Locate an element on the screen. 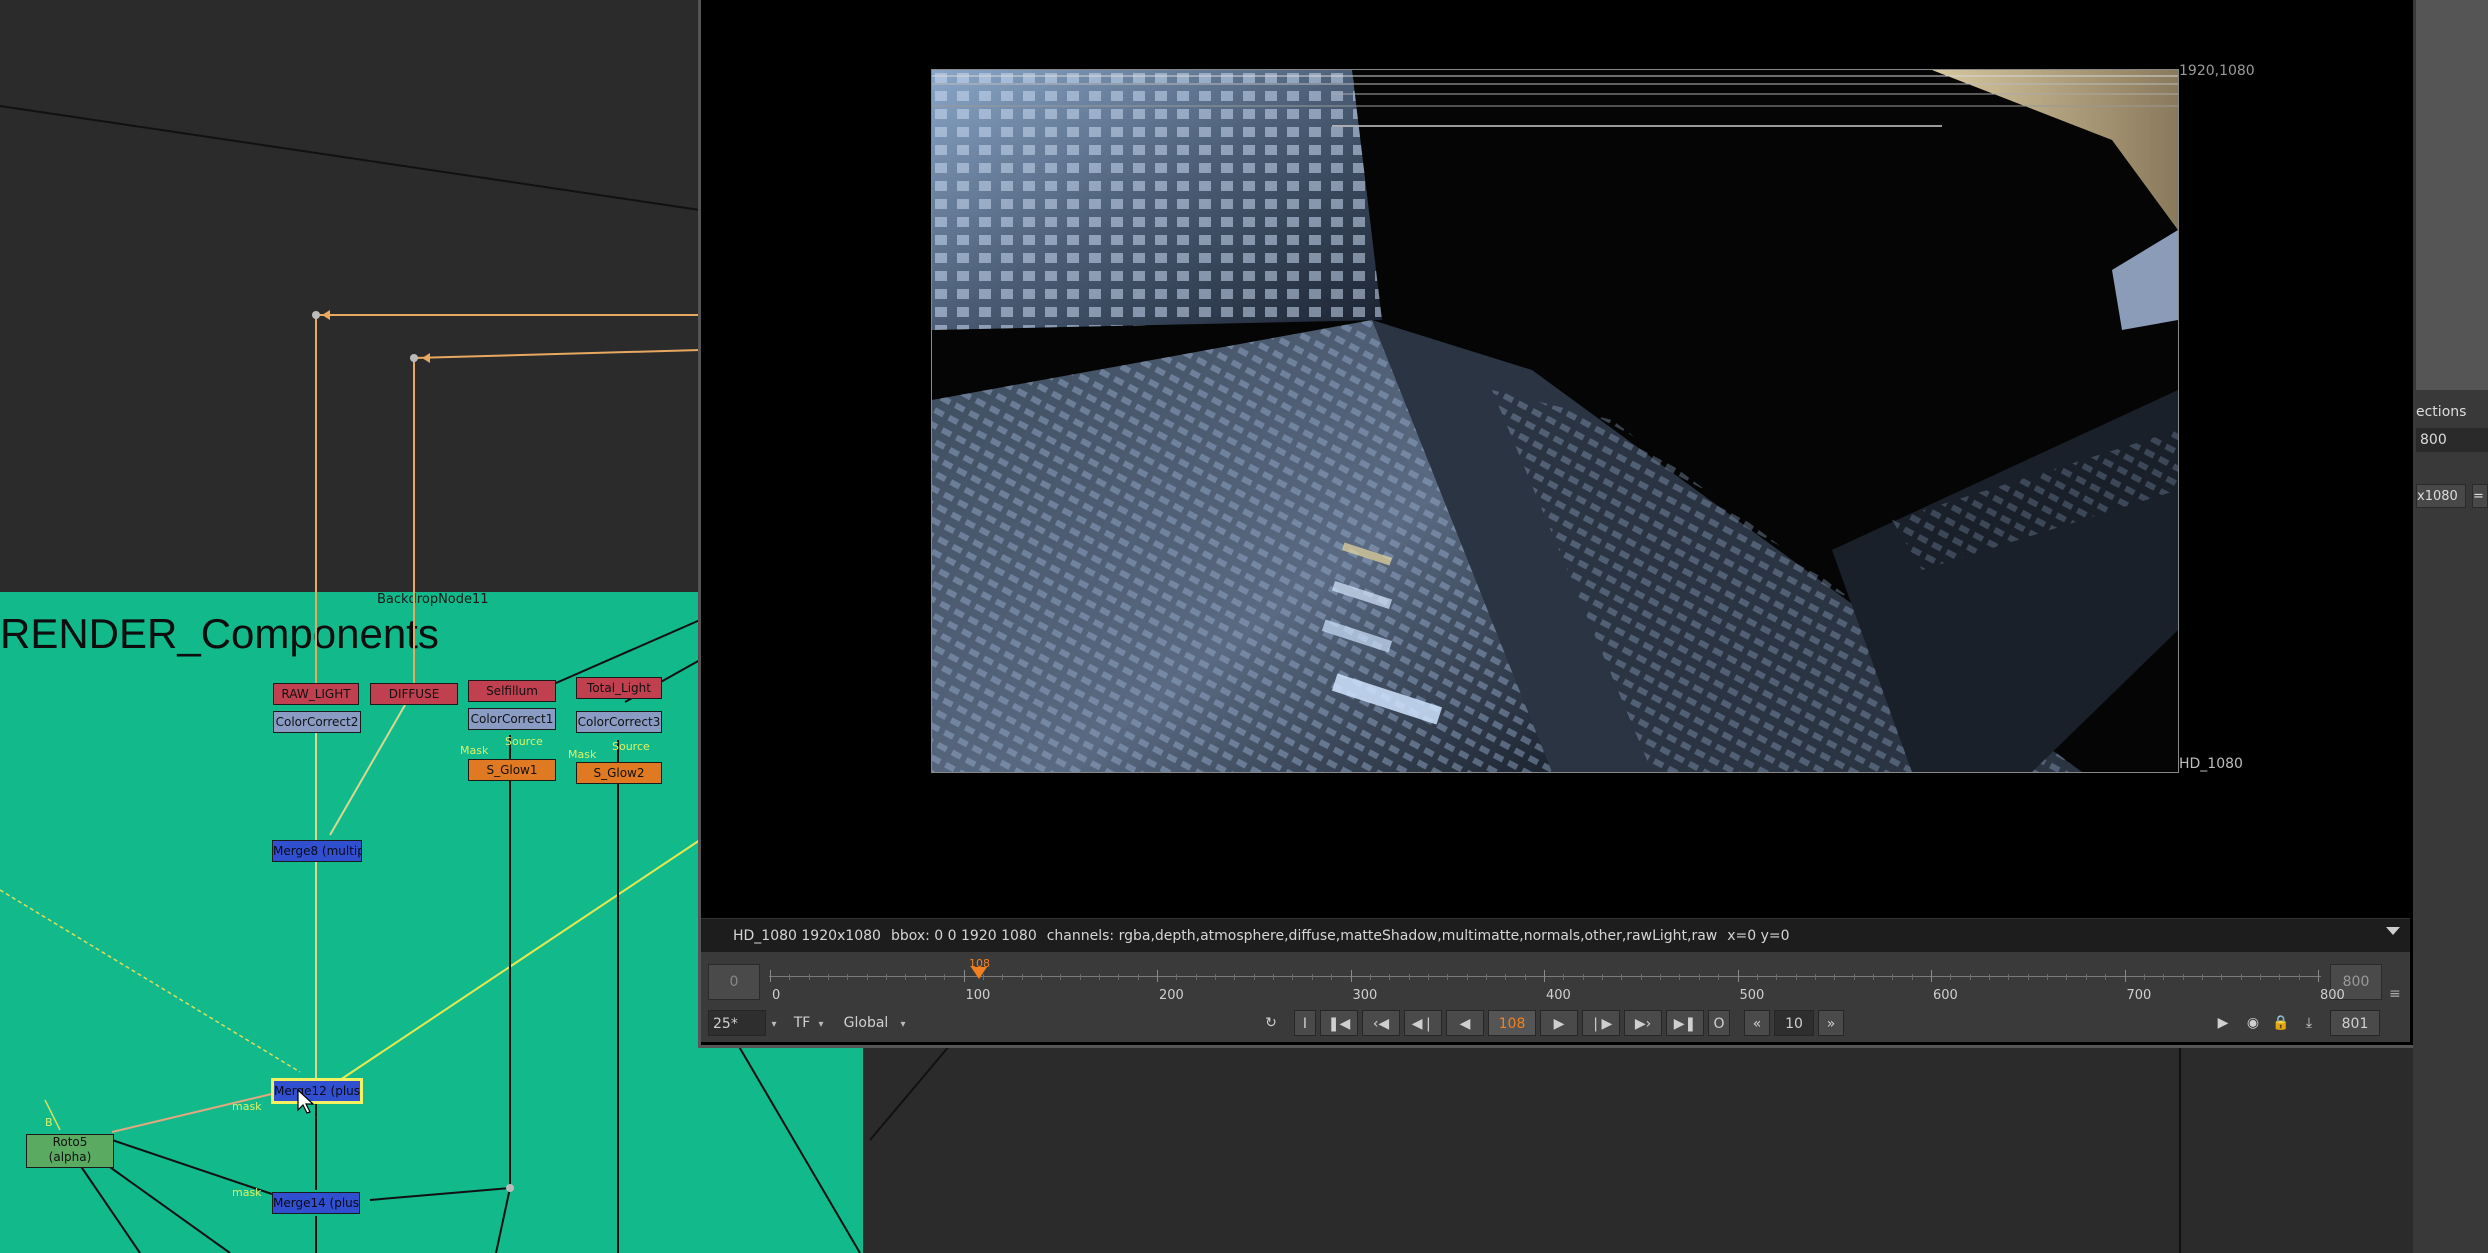  timeline-tick-label: 300 is located at coordinates (1365, 995).